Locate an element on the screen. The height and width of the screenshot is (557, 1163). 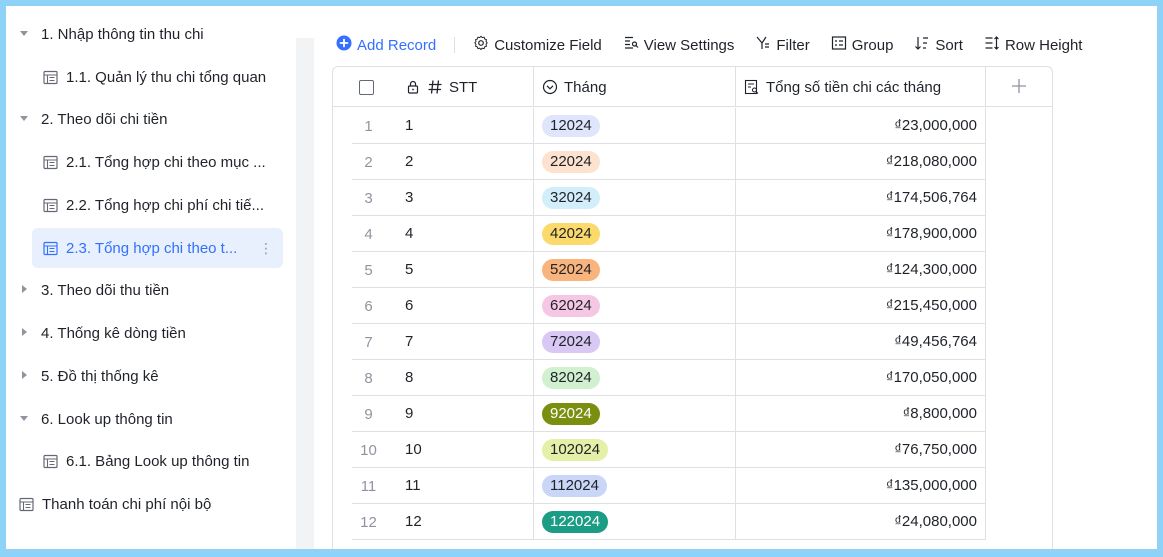
cell-total-value: ₫174,506,764 is located at coordinates (931, 197).